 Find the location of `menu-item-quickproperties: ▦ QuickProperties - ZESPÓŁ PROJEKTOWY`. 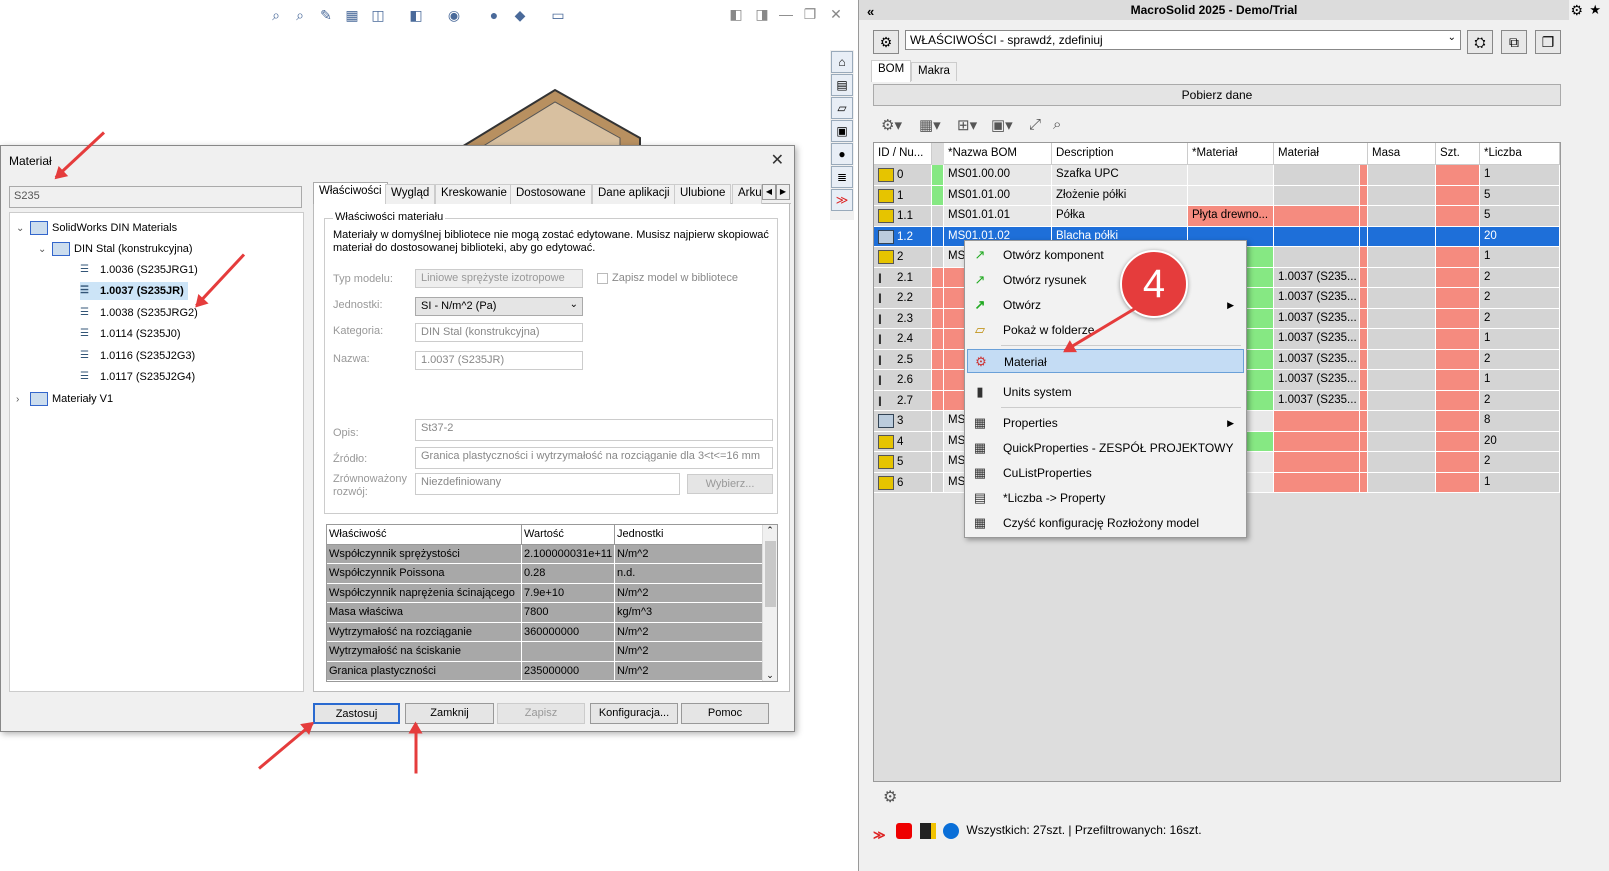

menu-item-quickproperties: ▦ QuickProperties - ZESPÓŁ PROJEKTOWY is located at coordinates (1105, 448).